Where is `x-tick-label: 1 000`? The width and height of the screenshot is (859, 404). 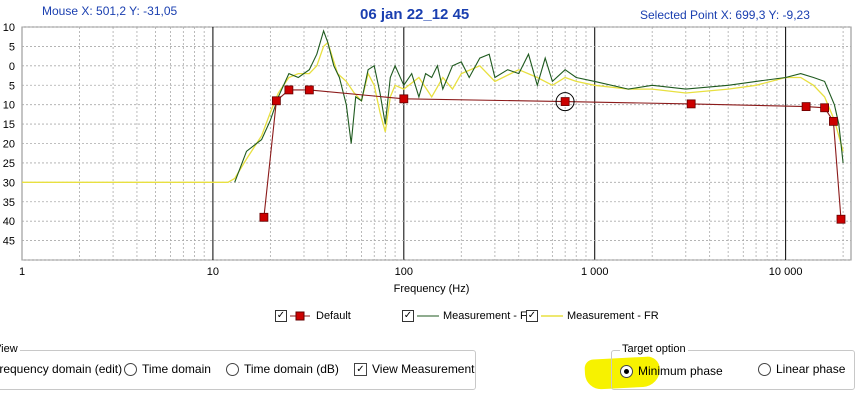
x-tick-label: 1 000 is located at coordinates (595, 272).